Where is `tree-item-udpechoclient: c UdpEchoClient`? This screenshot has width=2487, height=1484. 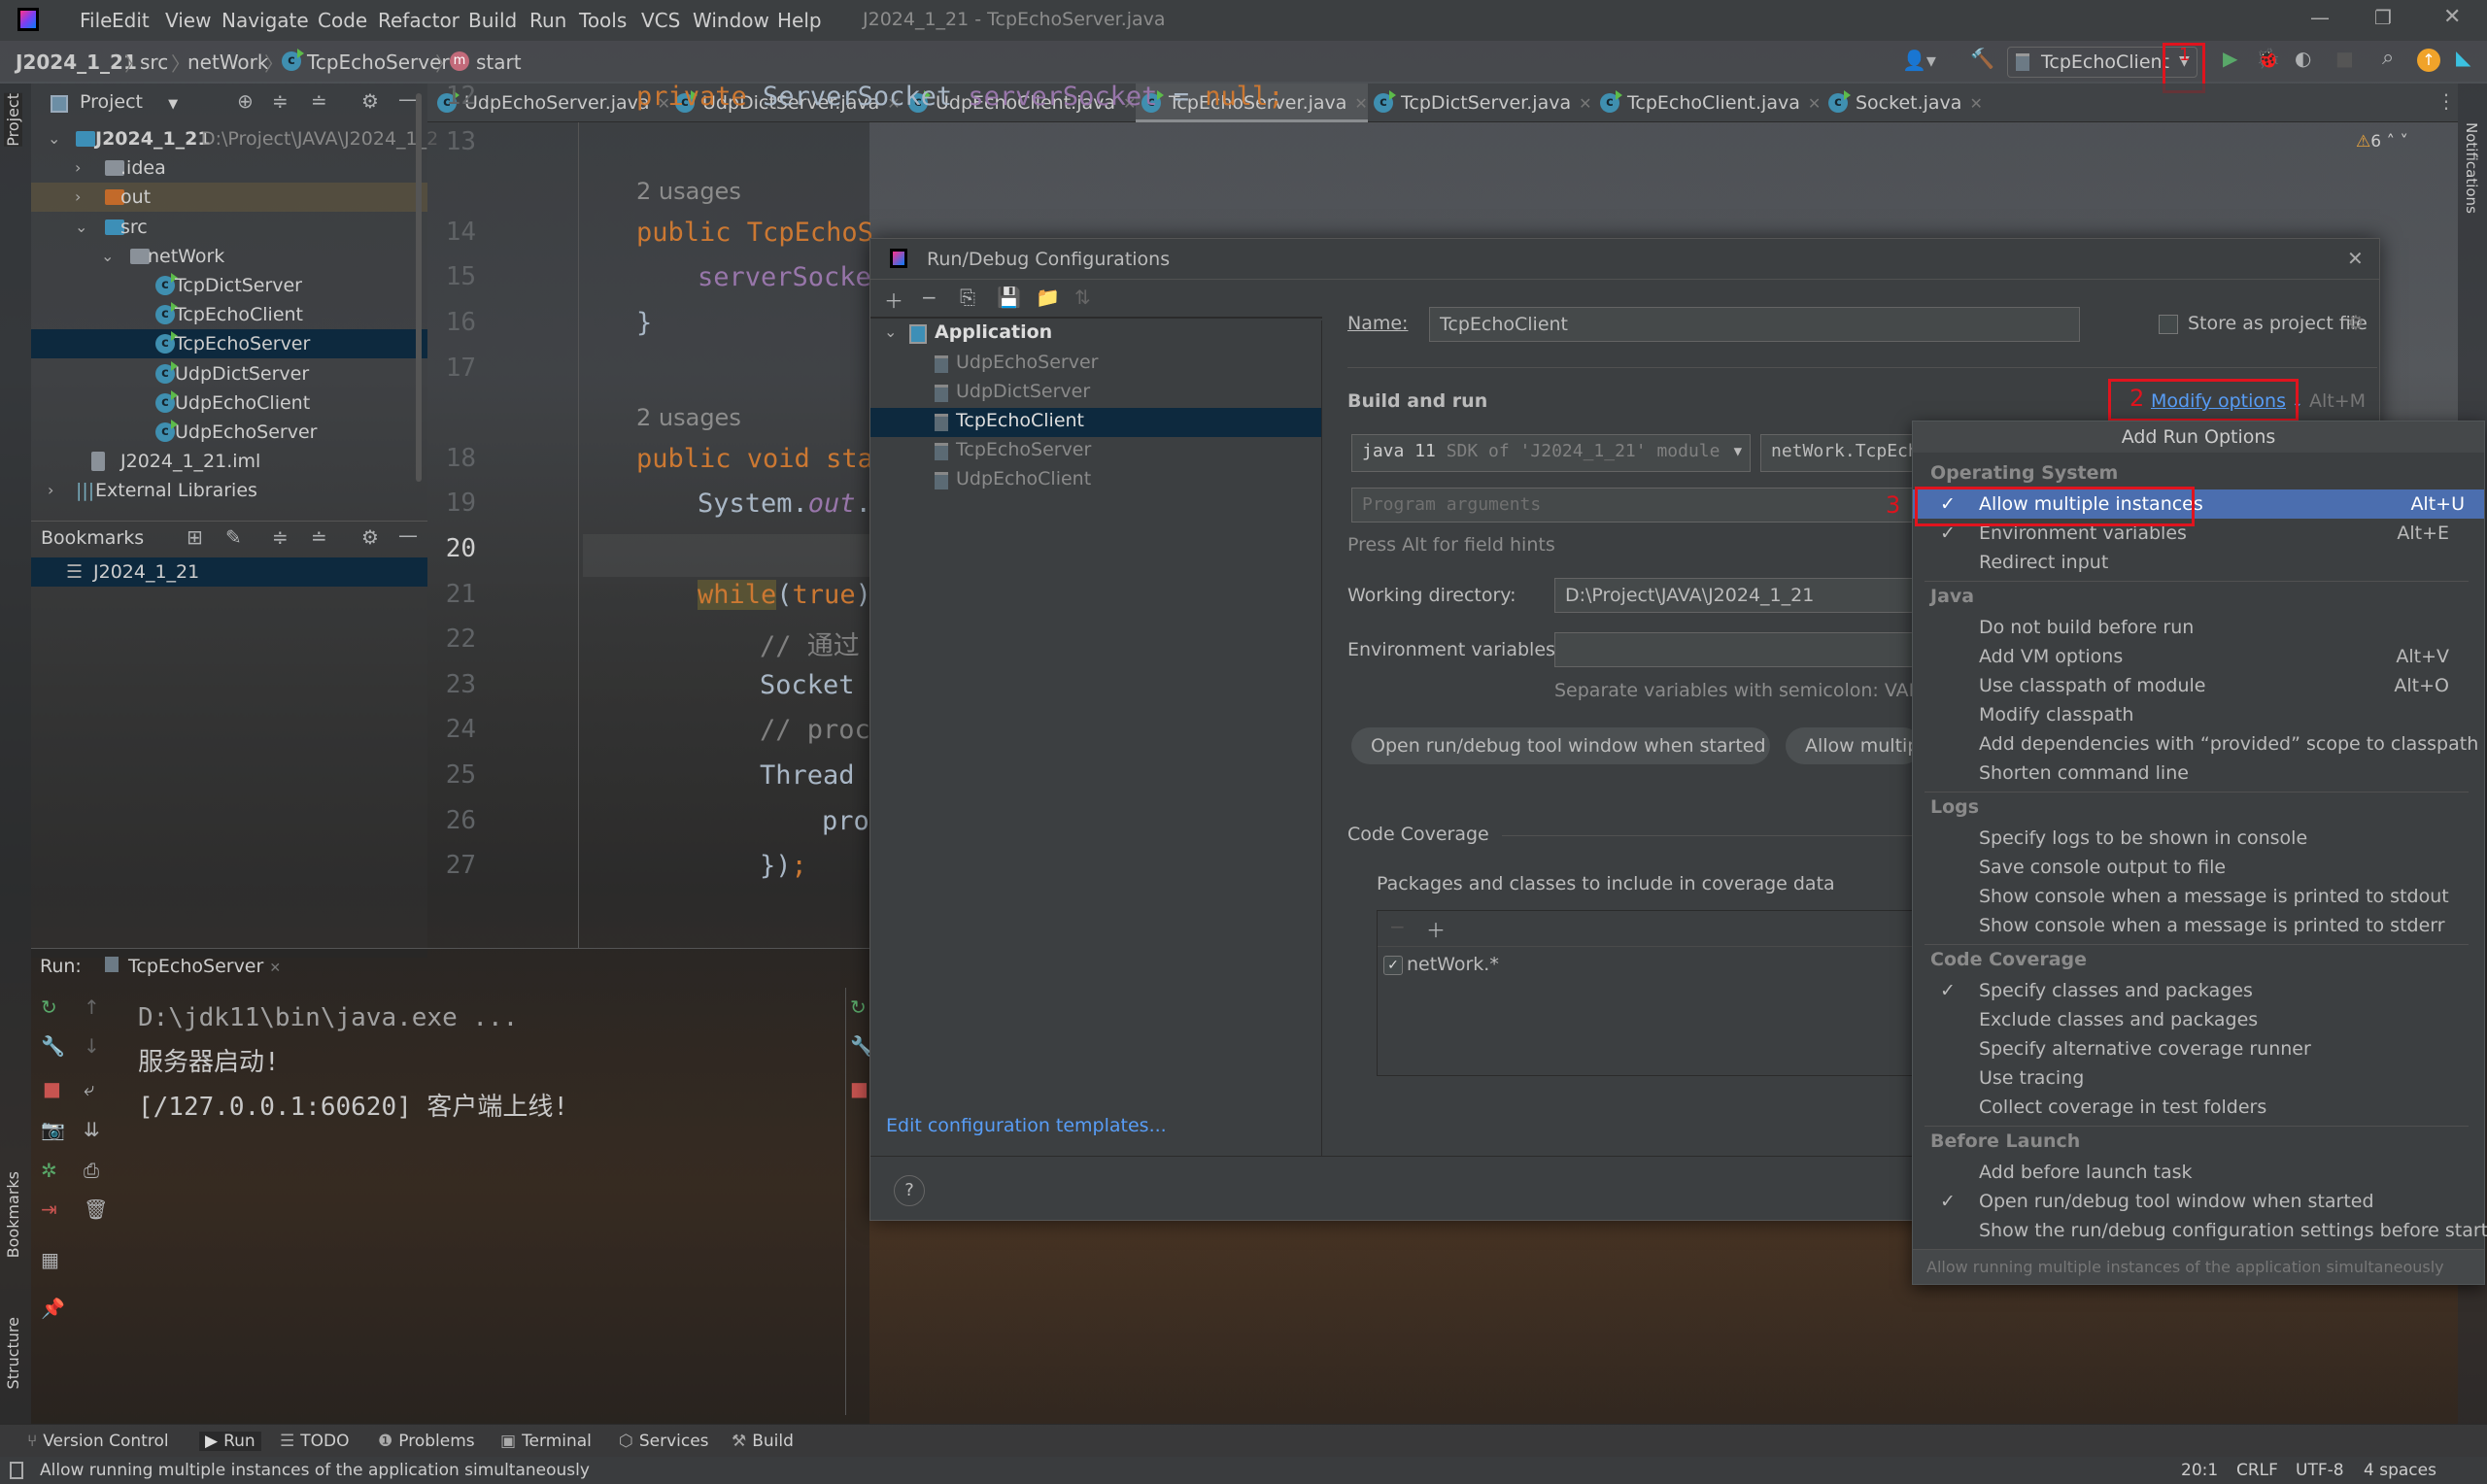 tree-item-udpechoclient: c UdpEchoClient is located at coordinates (229, 403).